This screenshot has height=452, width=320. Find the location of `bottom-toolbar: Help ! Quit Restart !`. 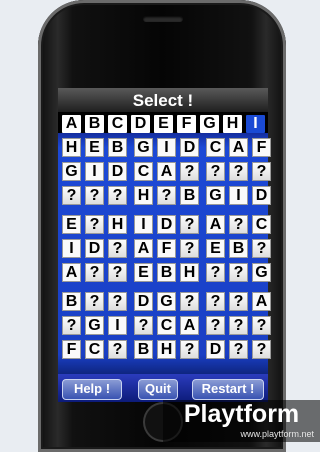

bottom-toolbar: Help ! Quit Restart ! is located at coordinates (163, 388).